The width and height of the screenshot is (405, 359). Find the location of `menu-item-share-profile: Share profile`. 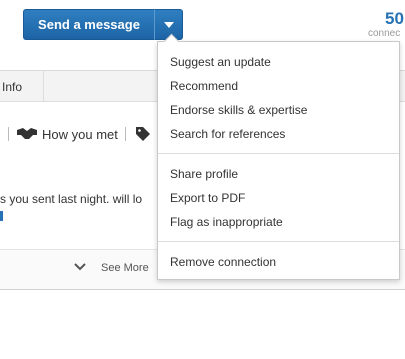

menu-item-share-profile: Share profile is located at coordinates (204, 174).